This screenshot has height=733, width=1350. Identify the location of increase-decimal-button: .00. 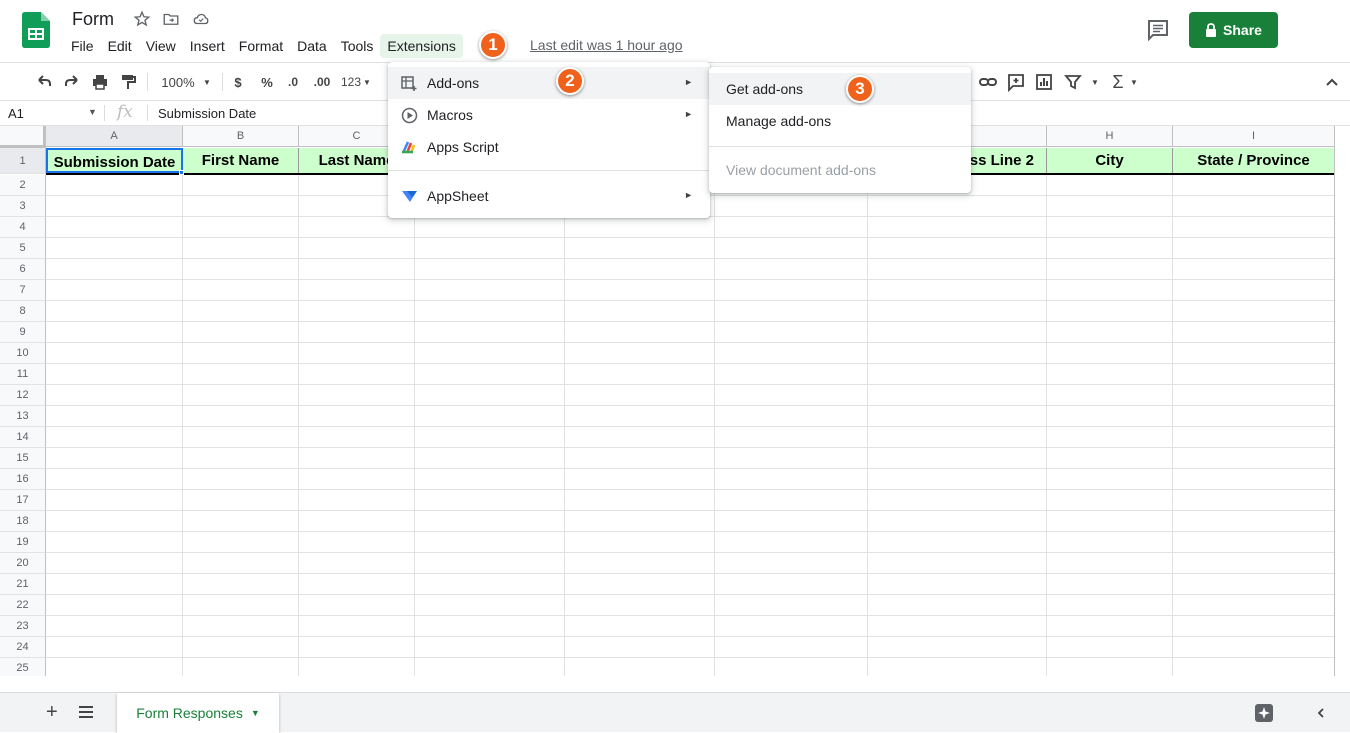
(322, 82).